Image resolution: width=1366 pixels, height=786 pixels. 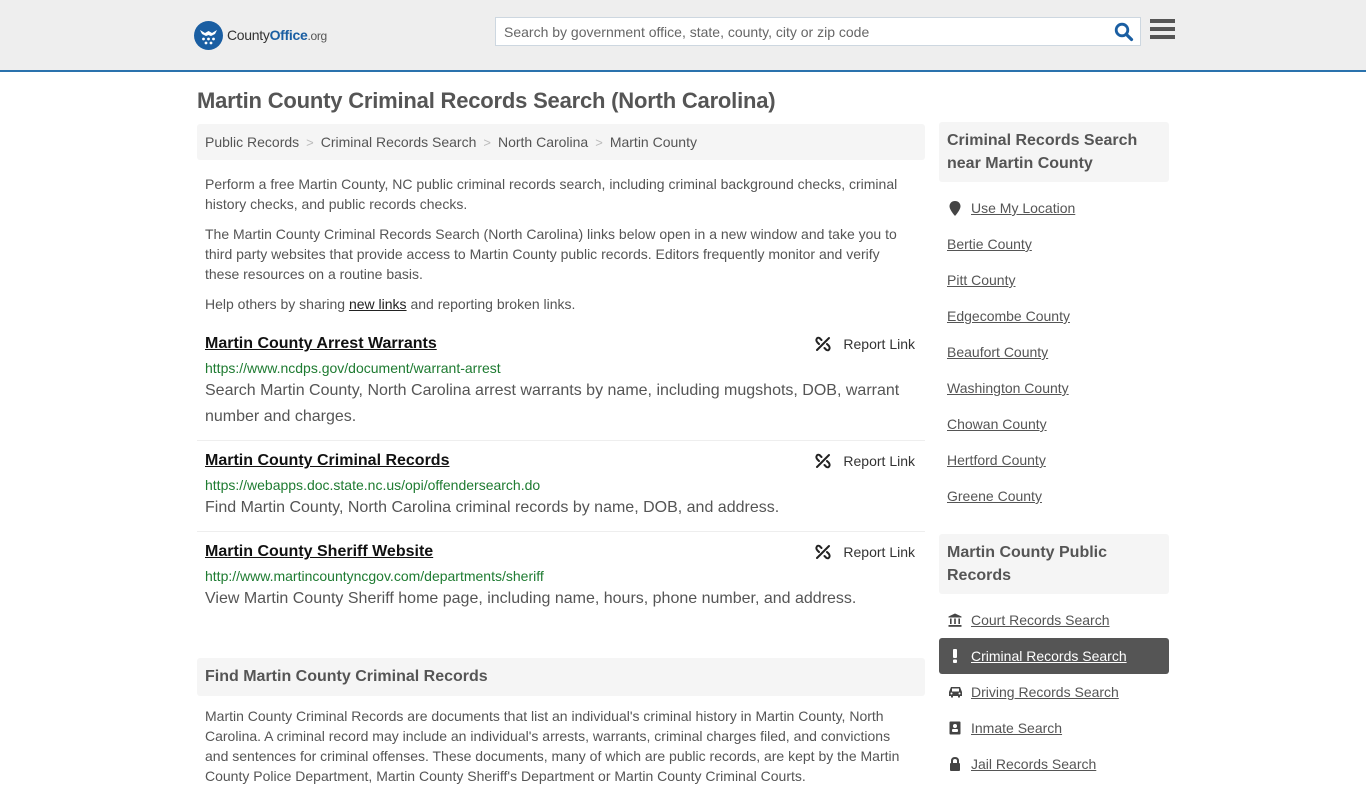 What do you see at coordinates (1040, 620) in the screenshot?
I see `court-records-search-label: Court Records Search` at bounding box center [1040, 620].